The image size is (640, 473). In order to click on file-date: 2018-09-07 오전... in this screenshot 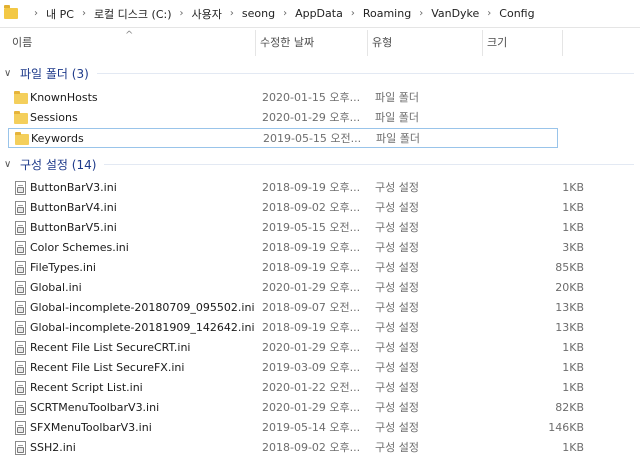, I will do `click(311, 307)`.